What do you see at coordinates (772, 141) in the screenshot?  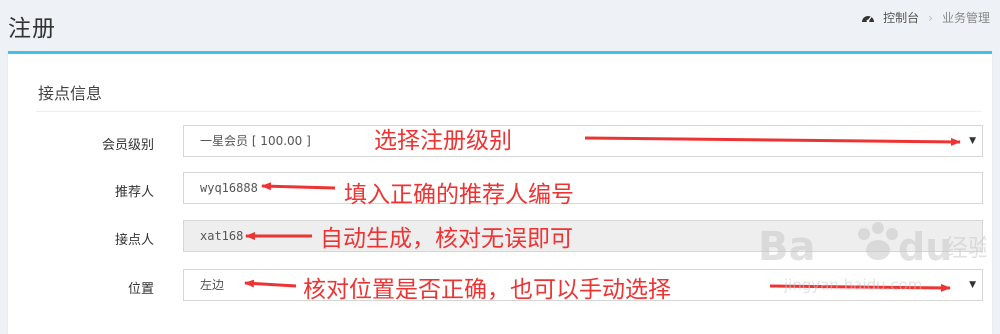 I see `arrow-level` at bounding box center [772, 141].